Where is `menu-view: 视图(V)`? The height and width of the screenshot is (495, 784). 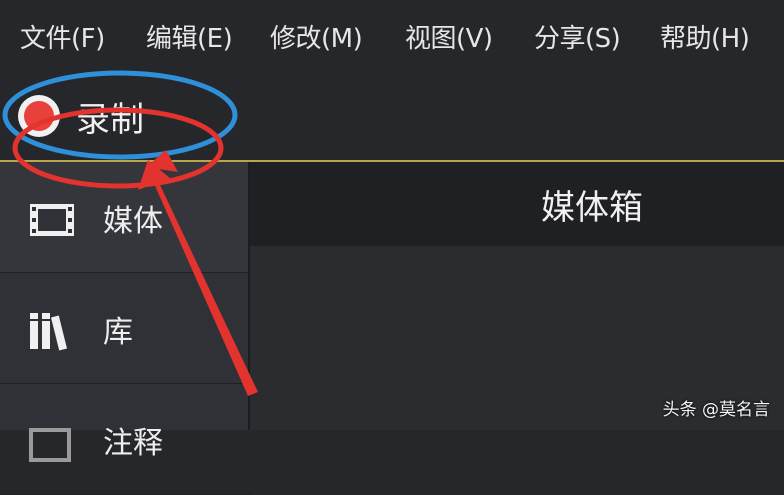 menu-view: 视图(V) is located at coordinates (449, 36).